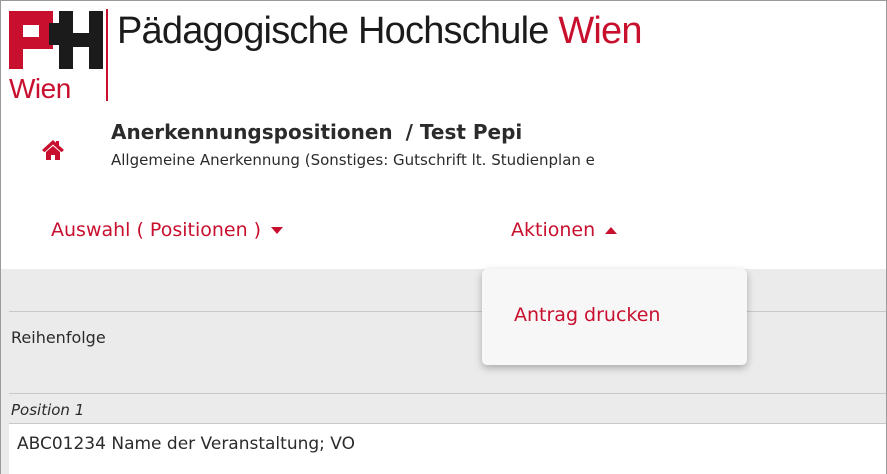  I want to click on actions-menu-button: Aktionen, so click(564, 230).